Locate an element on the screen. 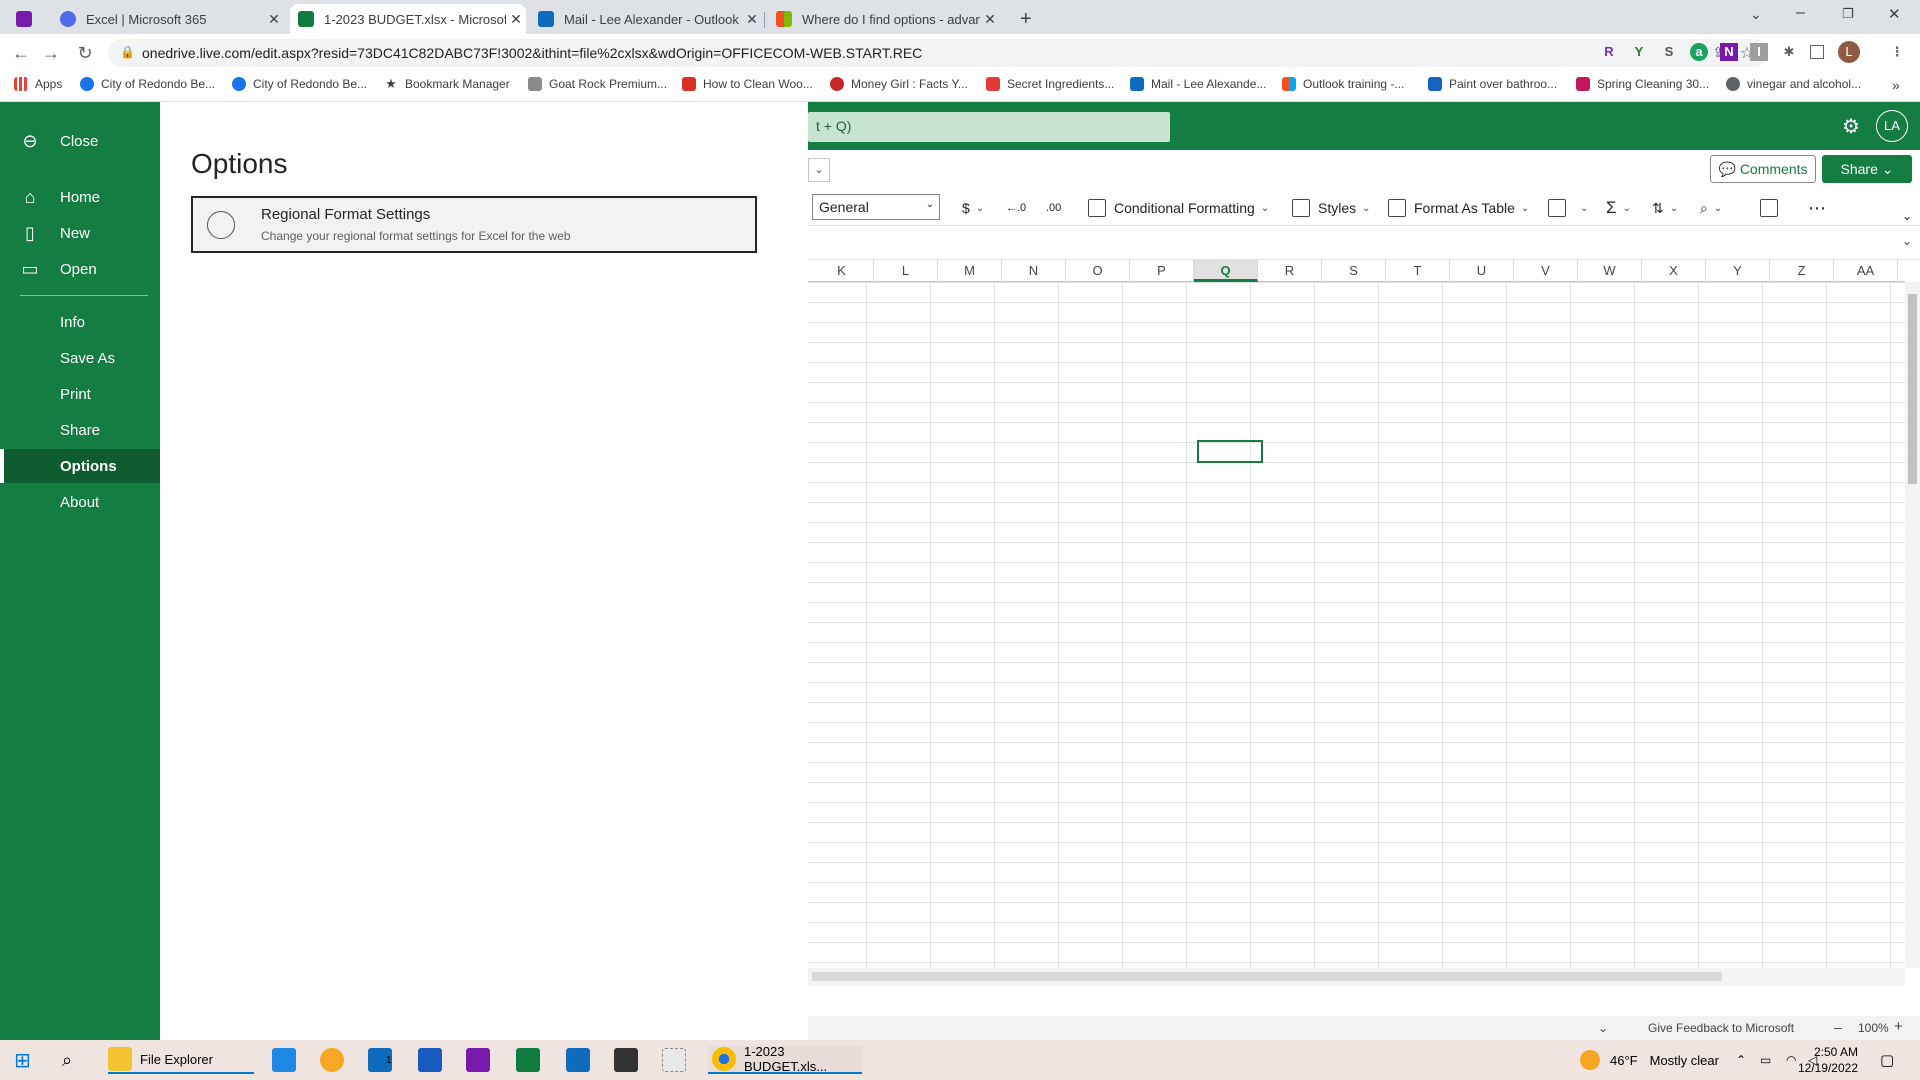 The width and height of the screenshot is (1920, 1080). tab-options-help: Where do I find options - advanc ✕ is located at coordinates (884, 19).